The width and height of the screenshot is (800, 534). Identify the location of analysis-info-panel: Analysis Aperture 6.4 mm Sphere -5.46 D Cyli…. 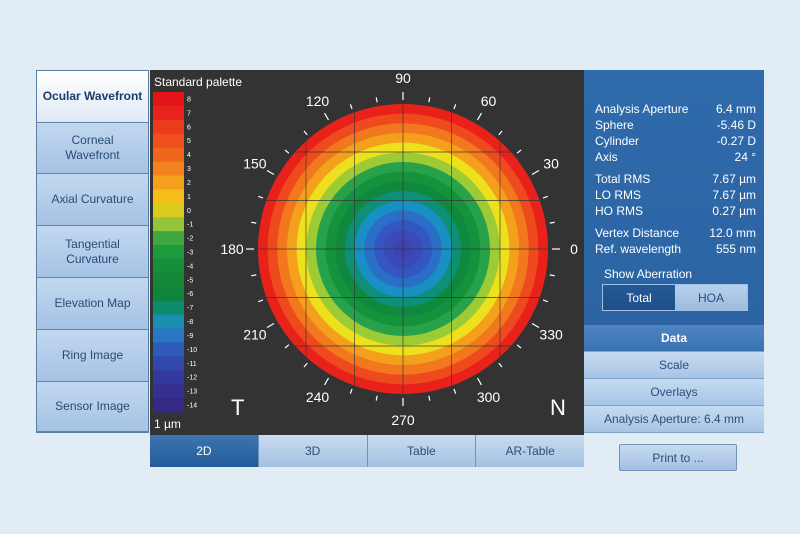
(674, 197).